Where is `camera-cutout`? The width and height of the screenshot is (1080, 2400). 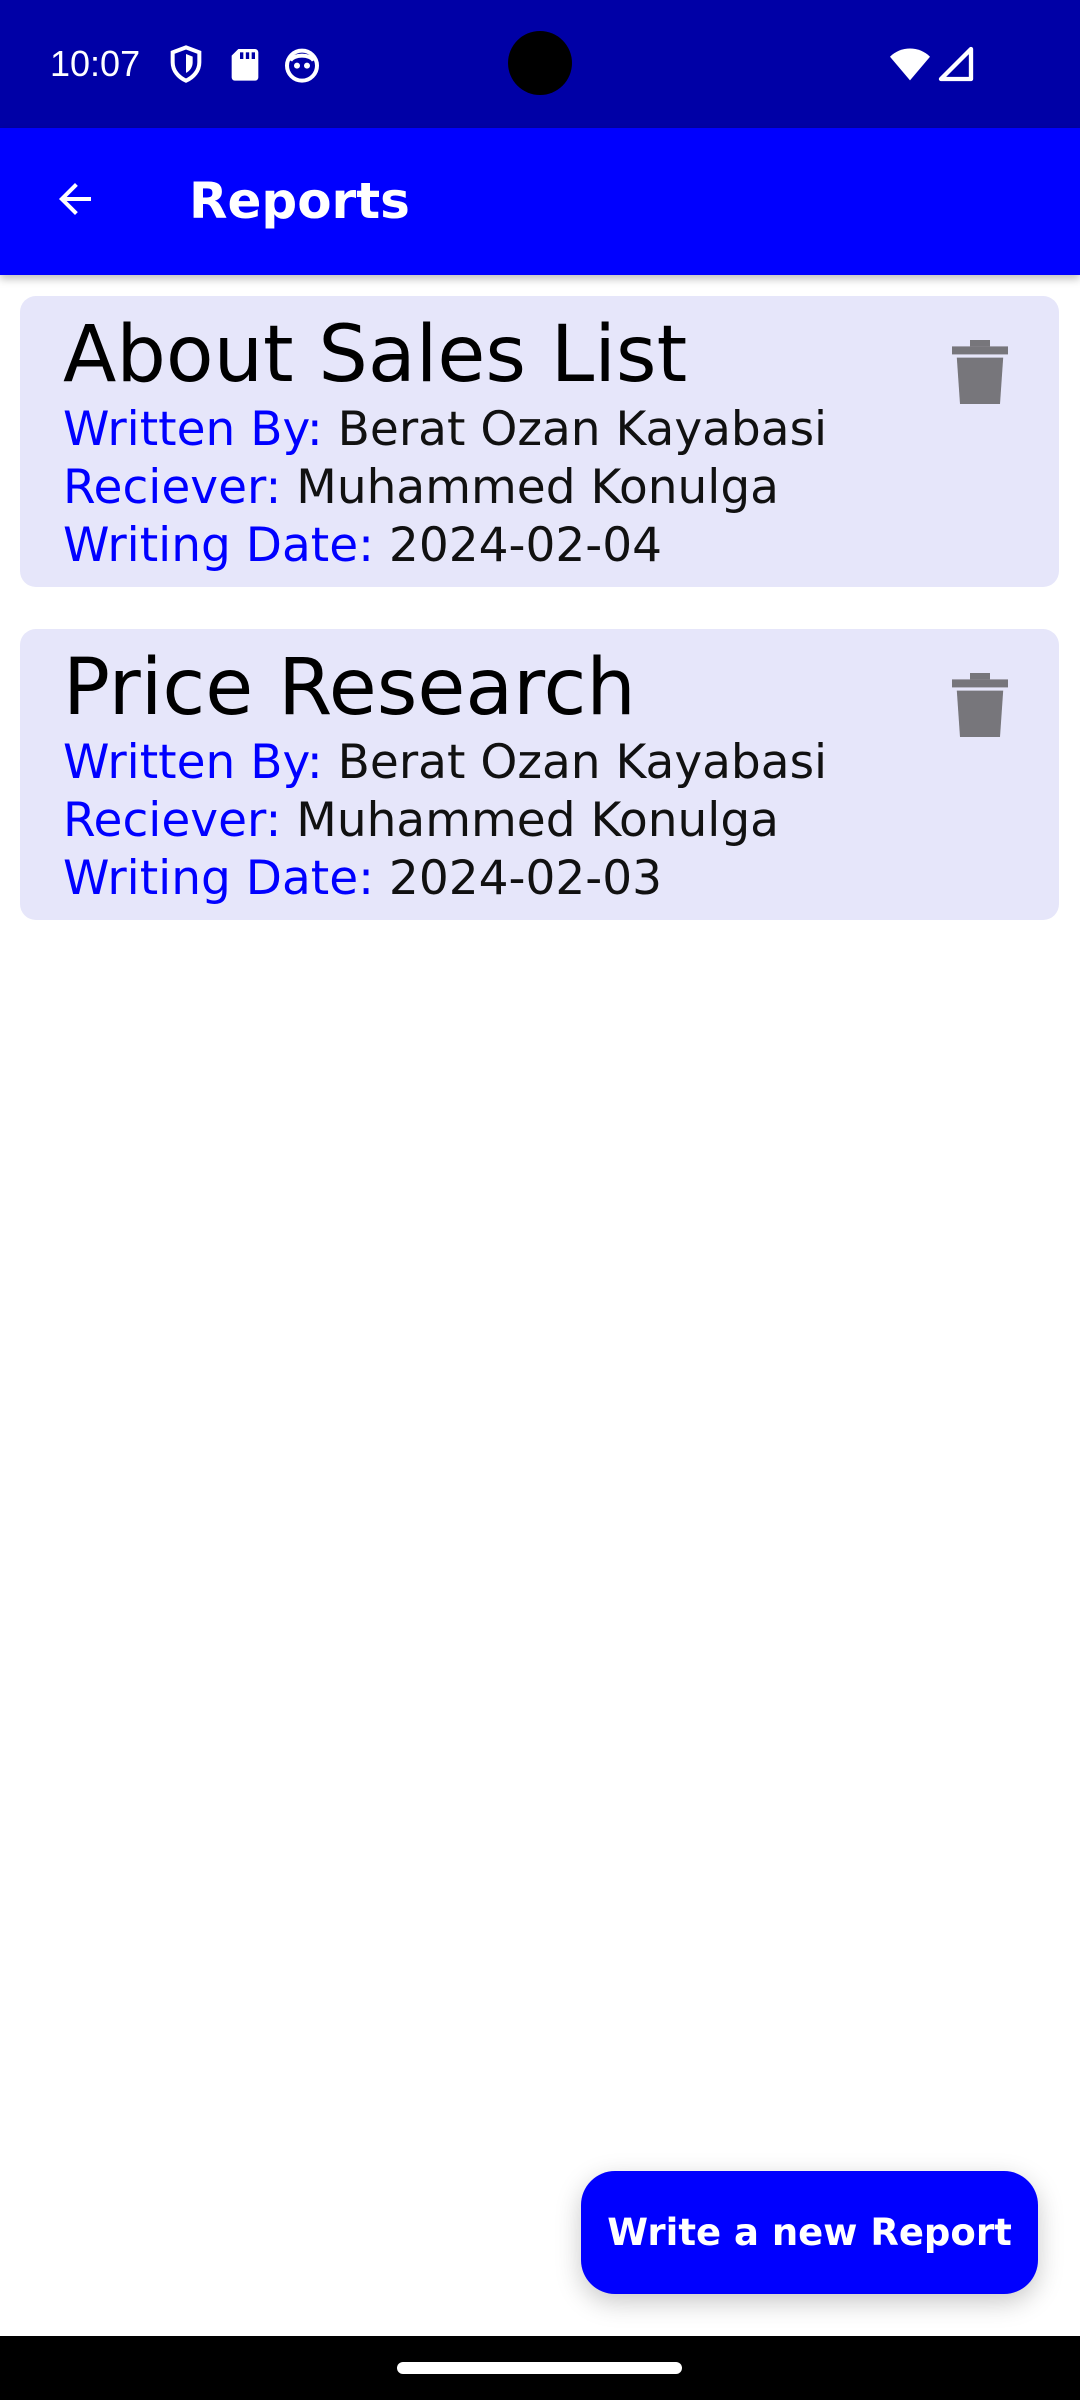
camera-cutout is located at coordinates (540, 63).